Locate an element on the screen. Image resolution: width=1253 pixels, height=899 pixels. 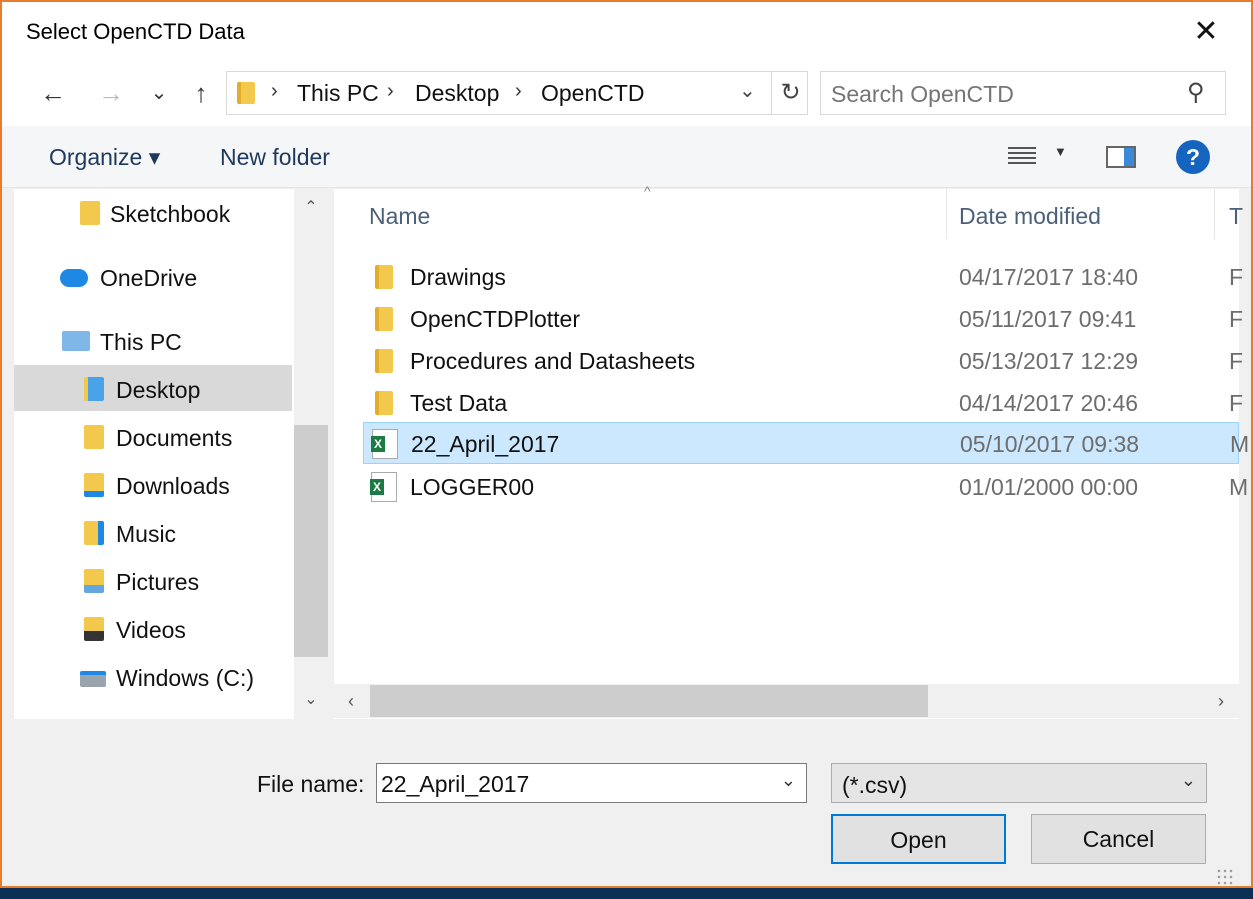
file-date: 04/14/2017 20:46 is located at coordinates (1049, 403).